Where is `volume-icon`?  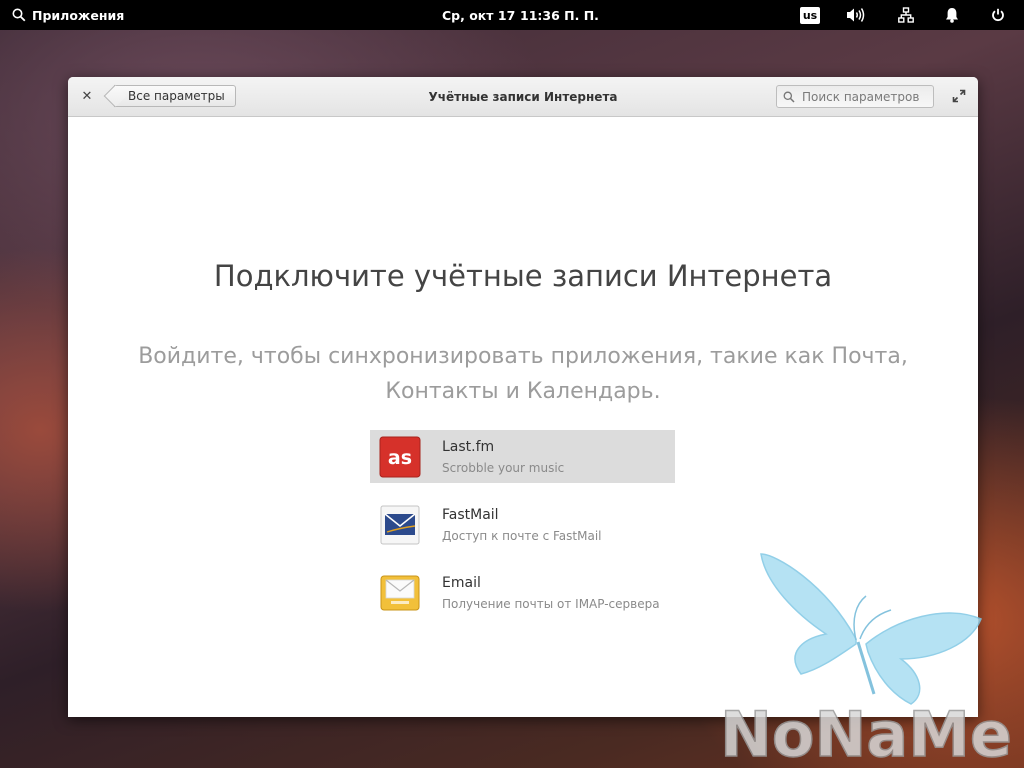
volume-icon is located at coordinates (856, 15).